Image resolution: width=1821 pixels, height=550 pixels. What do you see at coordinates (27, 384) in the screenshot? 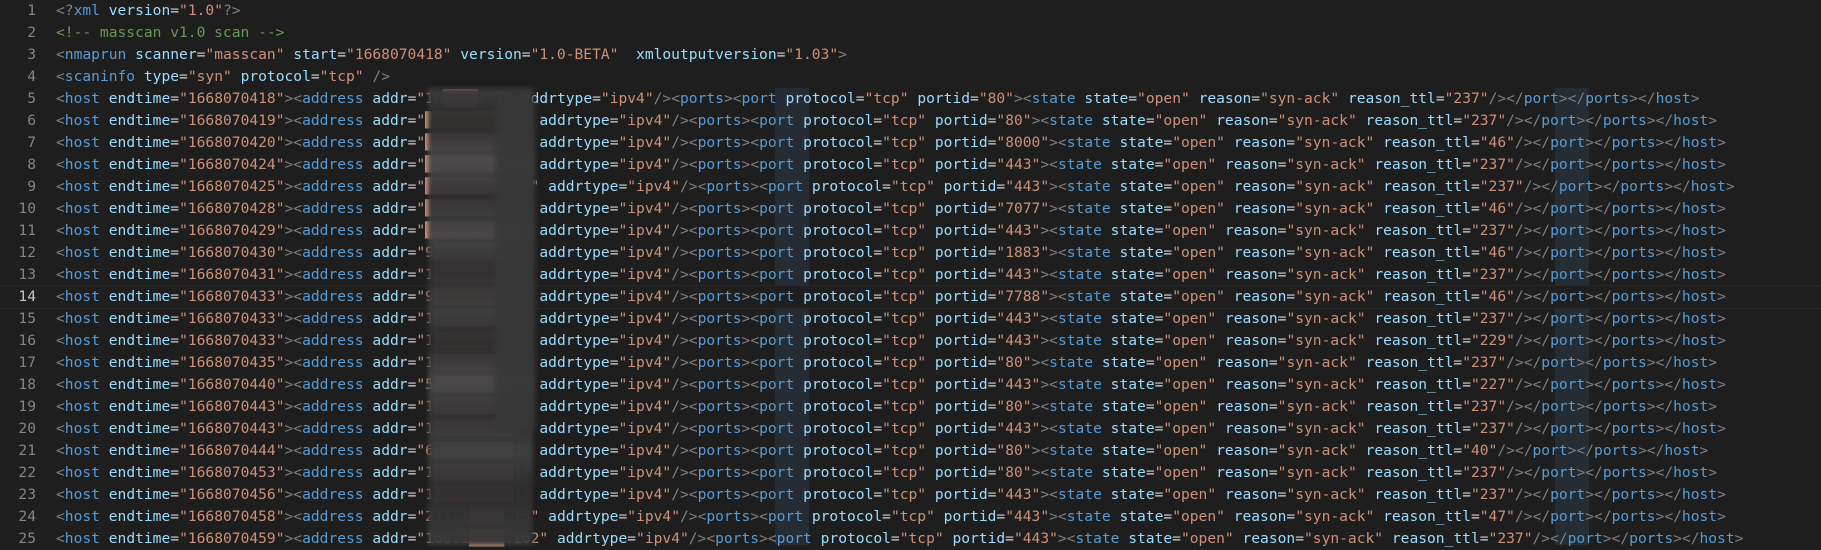
I see `line-number: 18` at bounding box center [27, 384].